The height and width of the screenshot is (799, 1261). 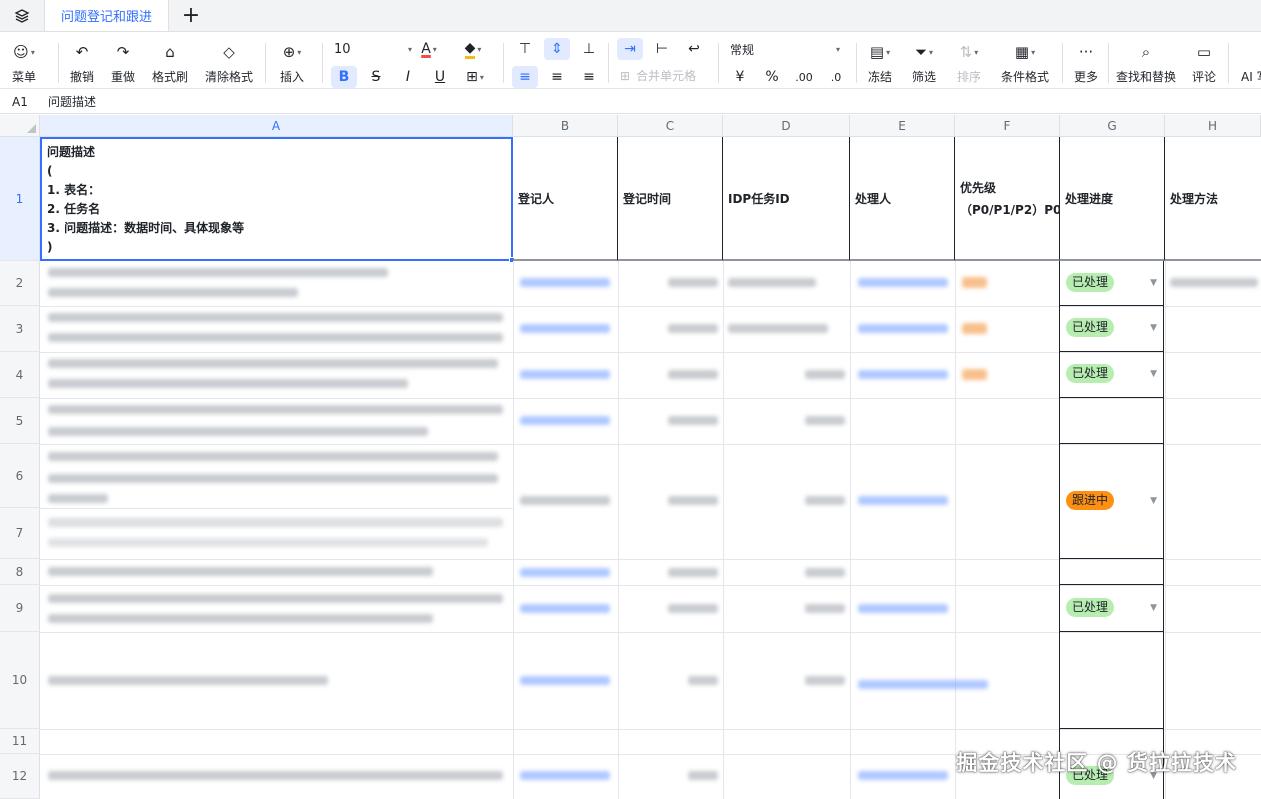 I want to click on row-header-11: 11, so click(x=20, y=741).